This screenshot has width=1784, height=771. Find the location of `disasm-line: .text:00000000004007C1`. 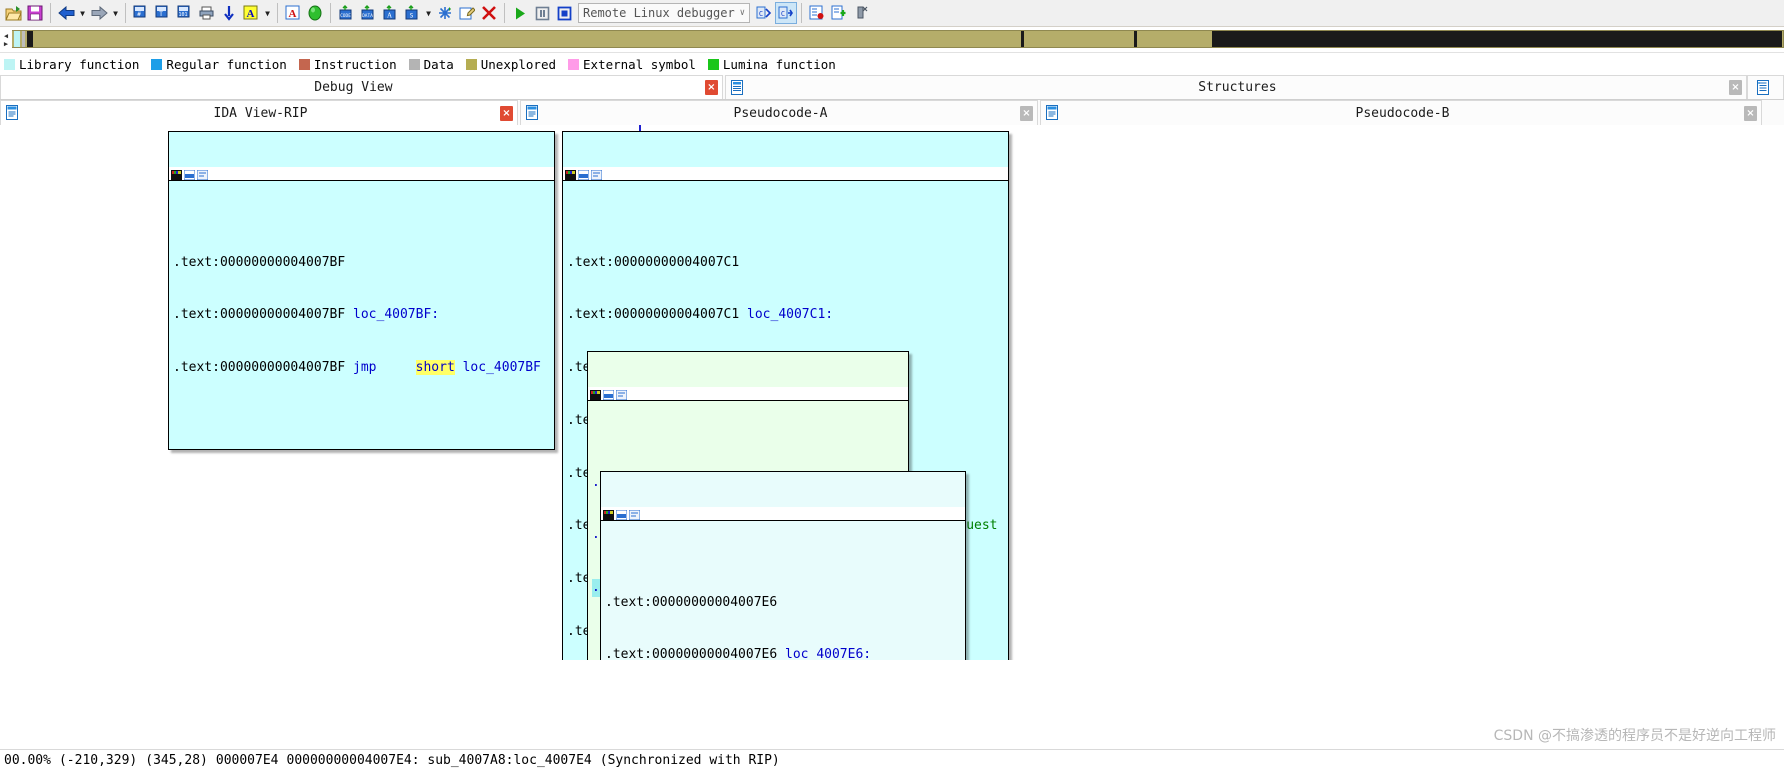

disasm-line: .text:00000000004007C1 is located at coordinates (786, 263).